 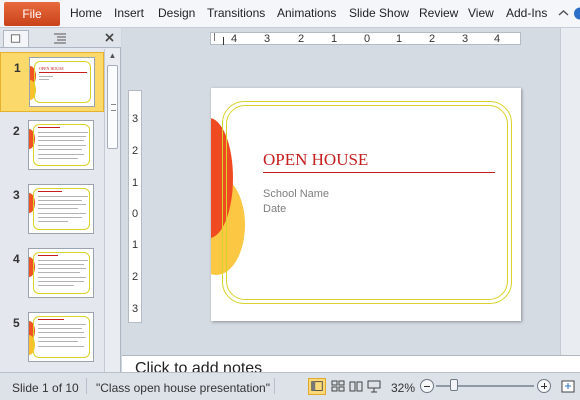 What do you see at coordinates (135, 206) in the screenshot?
I see `vertical-ruler: 3 2 1 0 1 2 3` at bounding box center [135, 206].